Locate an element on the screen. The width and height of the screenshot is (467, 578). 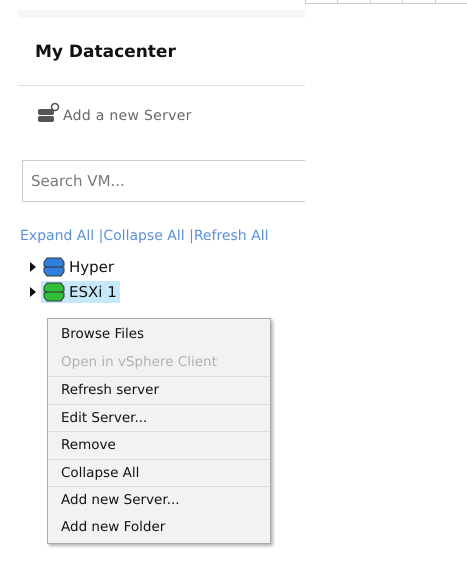
menu-item: Refresh server is located at coordinates (159, 390).